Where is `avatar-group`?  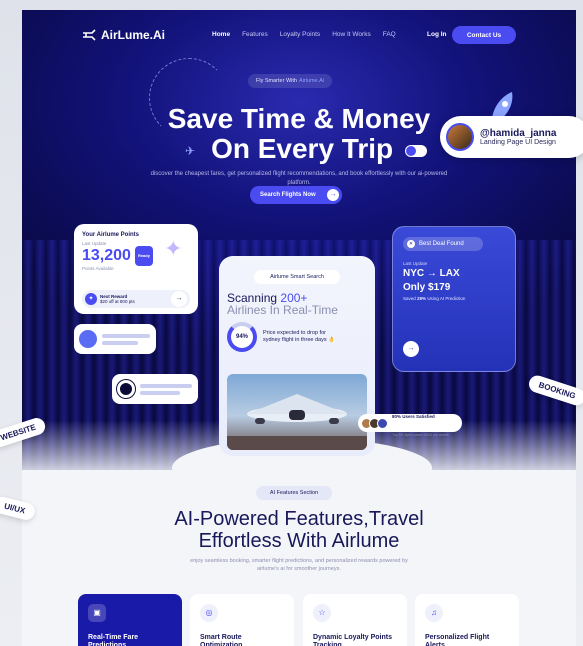
avatar-group is located at coordinates (374, 423).